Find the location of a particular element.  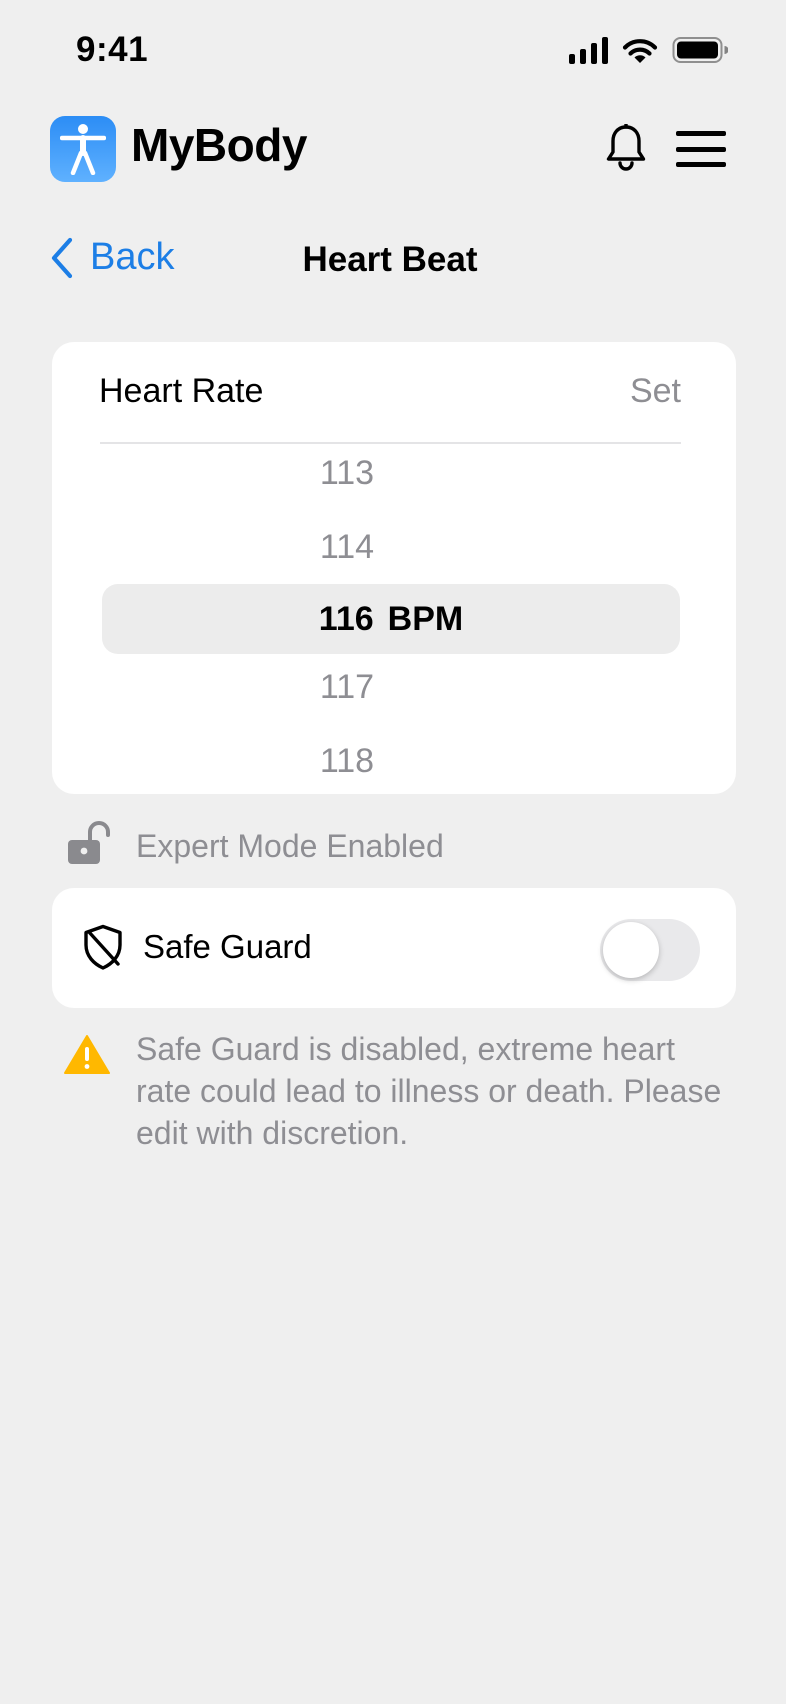

unlocked-lock-icon is located at coordinates (89, 842).